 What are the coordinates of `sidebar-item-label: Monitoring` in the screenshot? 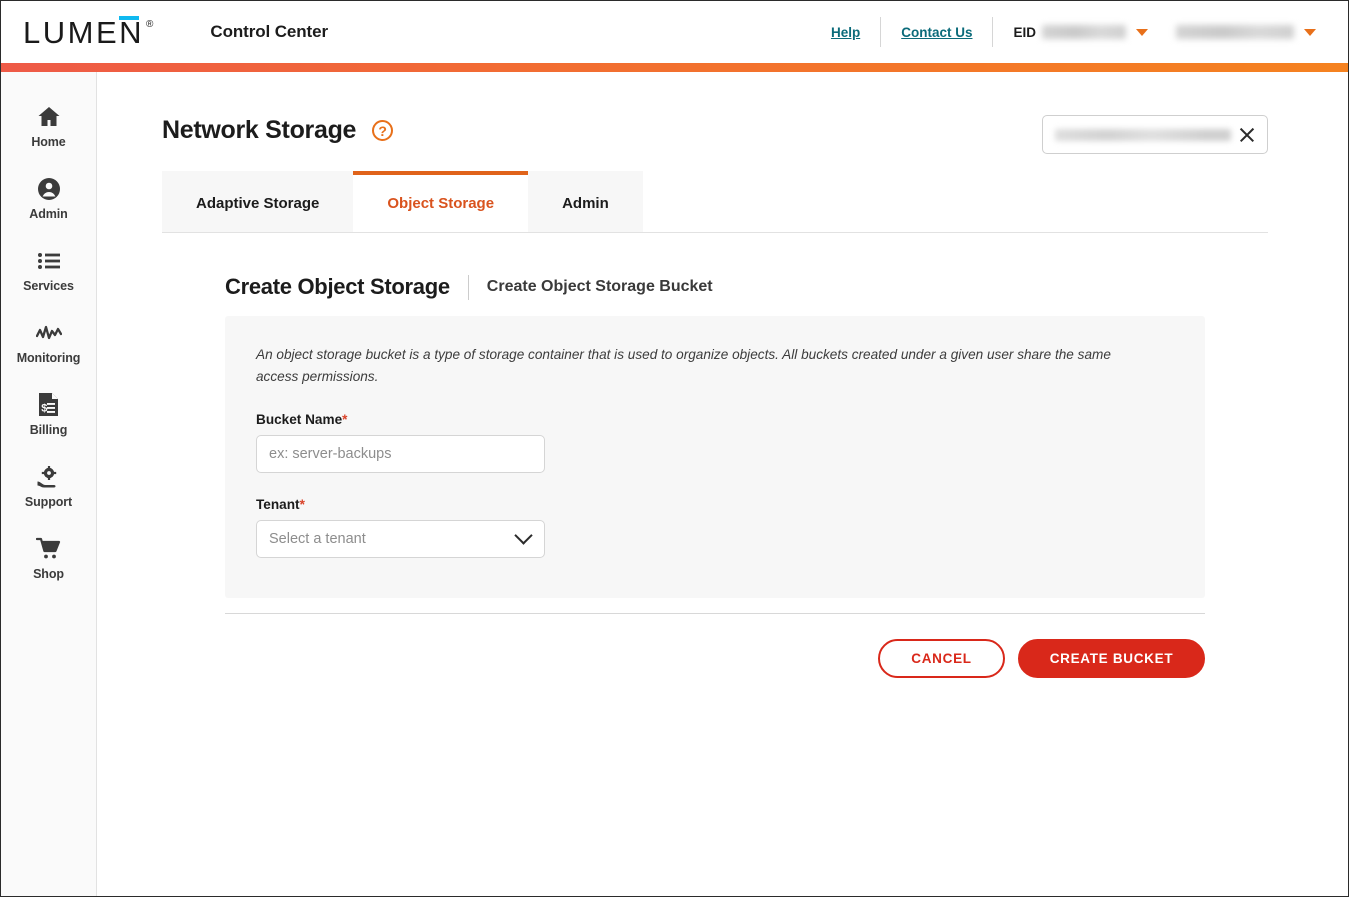 It's located at (48, 357).